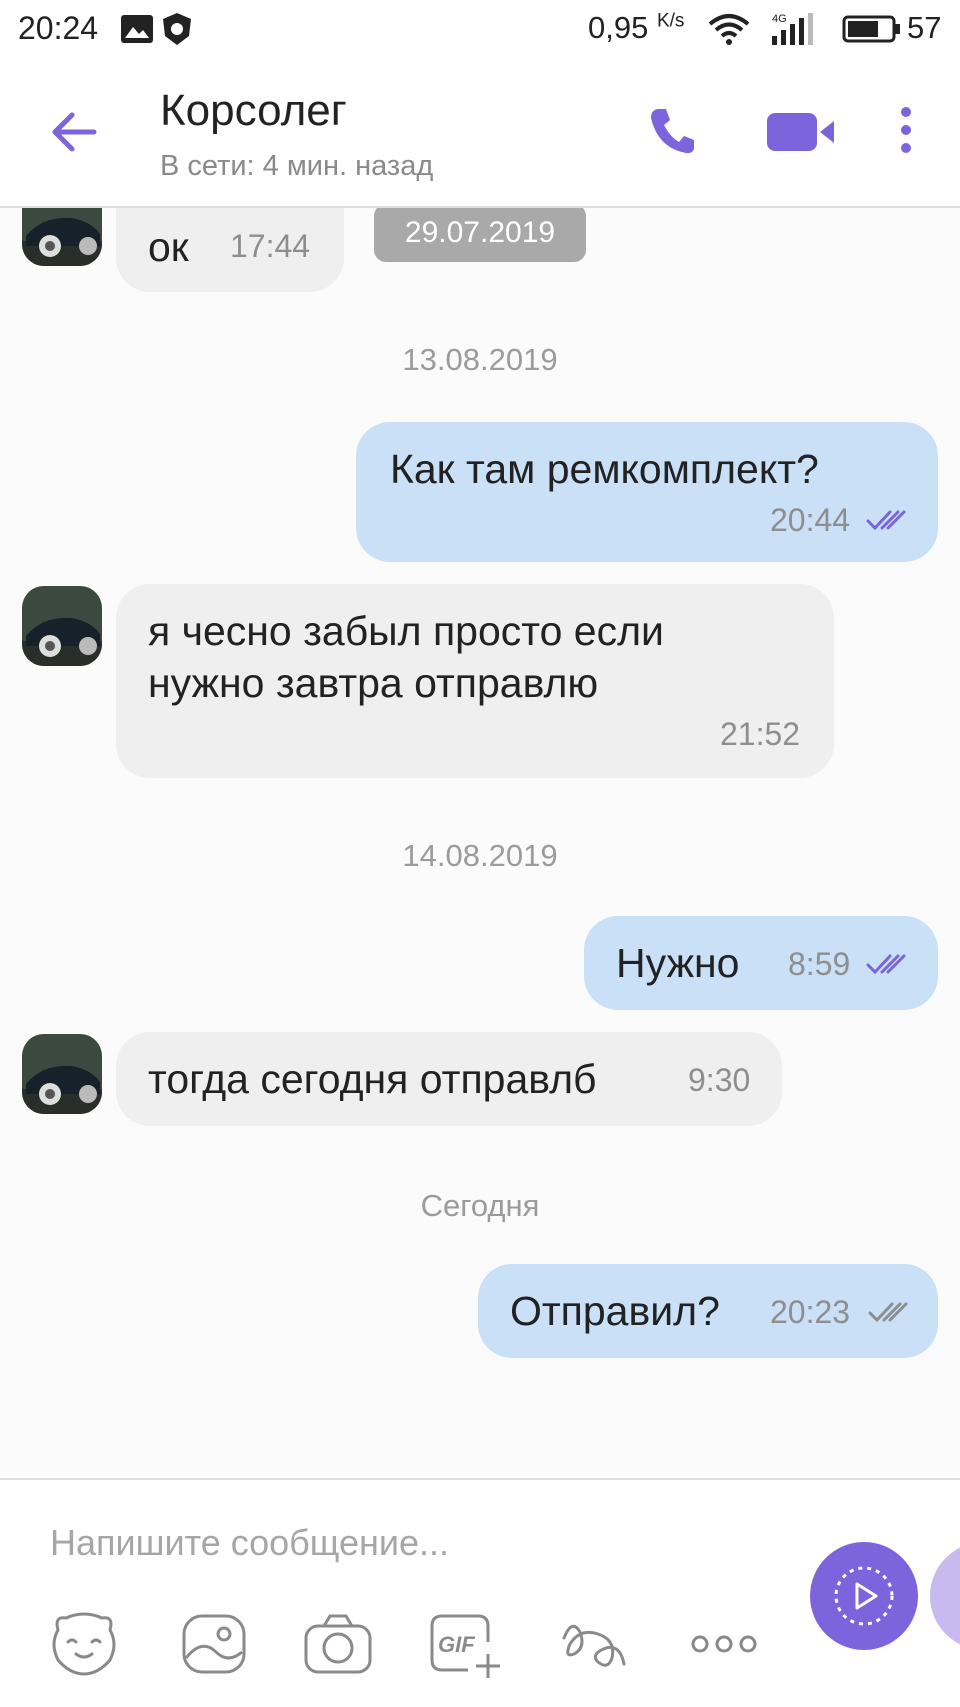 This screenshot has width=960, height=1707. I want to click on sticker-icon, so click(84, 1644).